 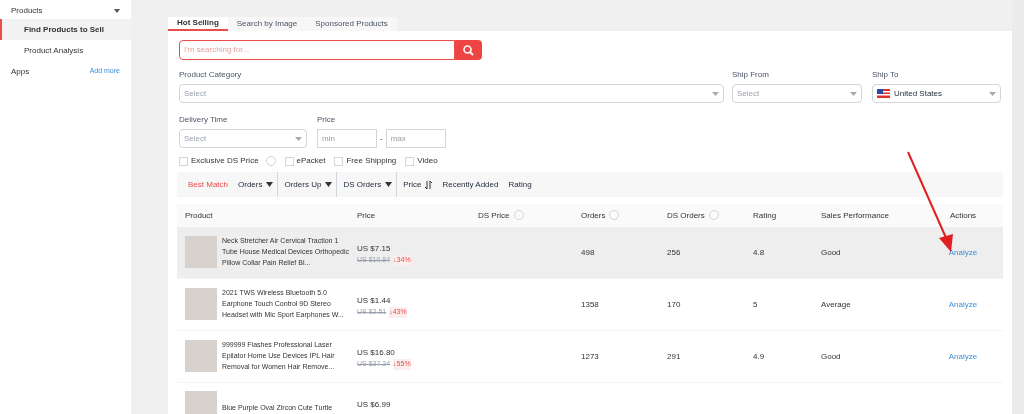 I want to click on tab: Search by Image, so click(x=267, y=24).